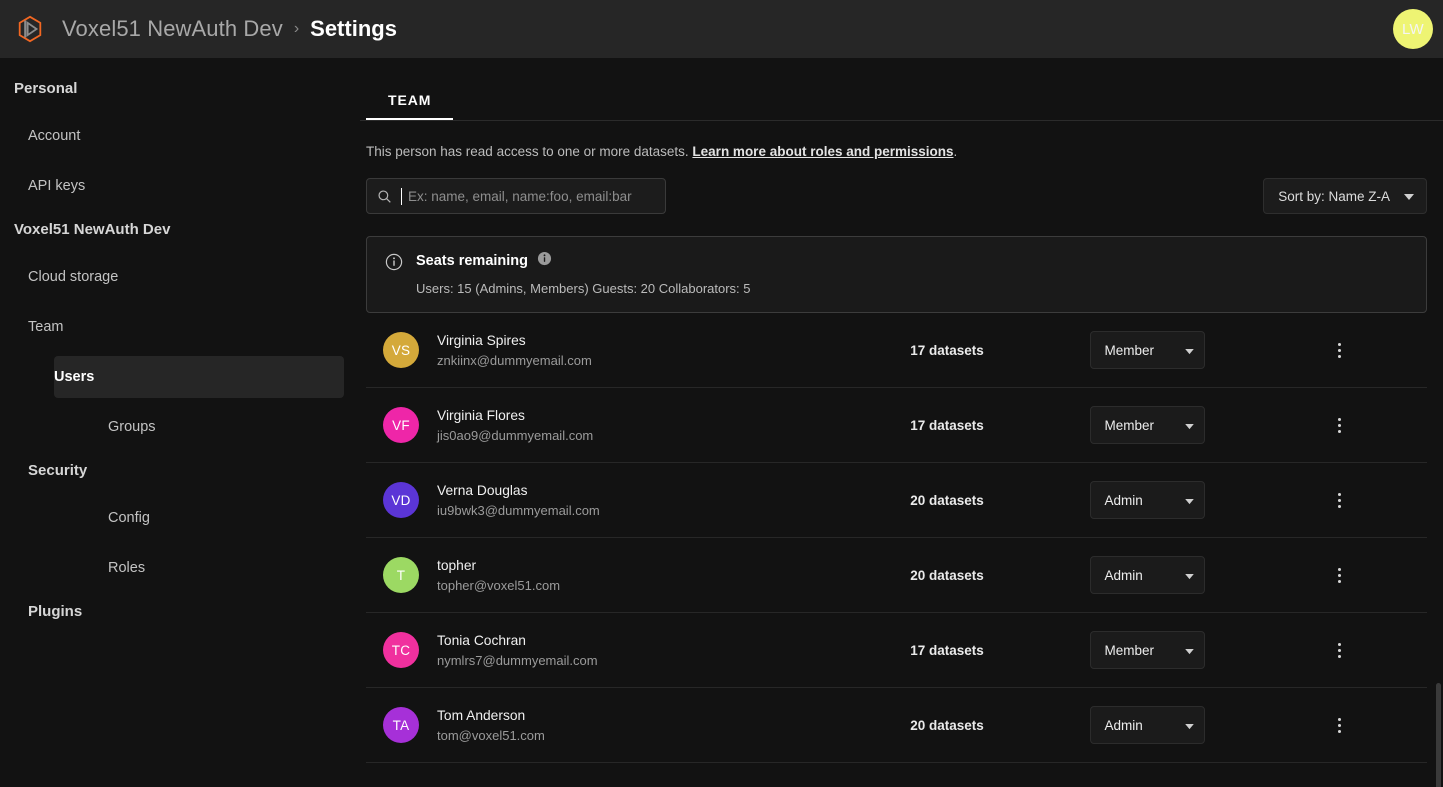  Describe the element at coordinates (401, 575) in the screenshot. I see `avatar: T` at that location.